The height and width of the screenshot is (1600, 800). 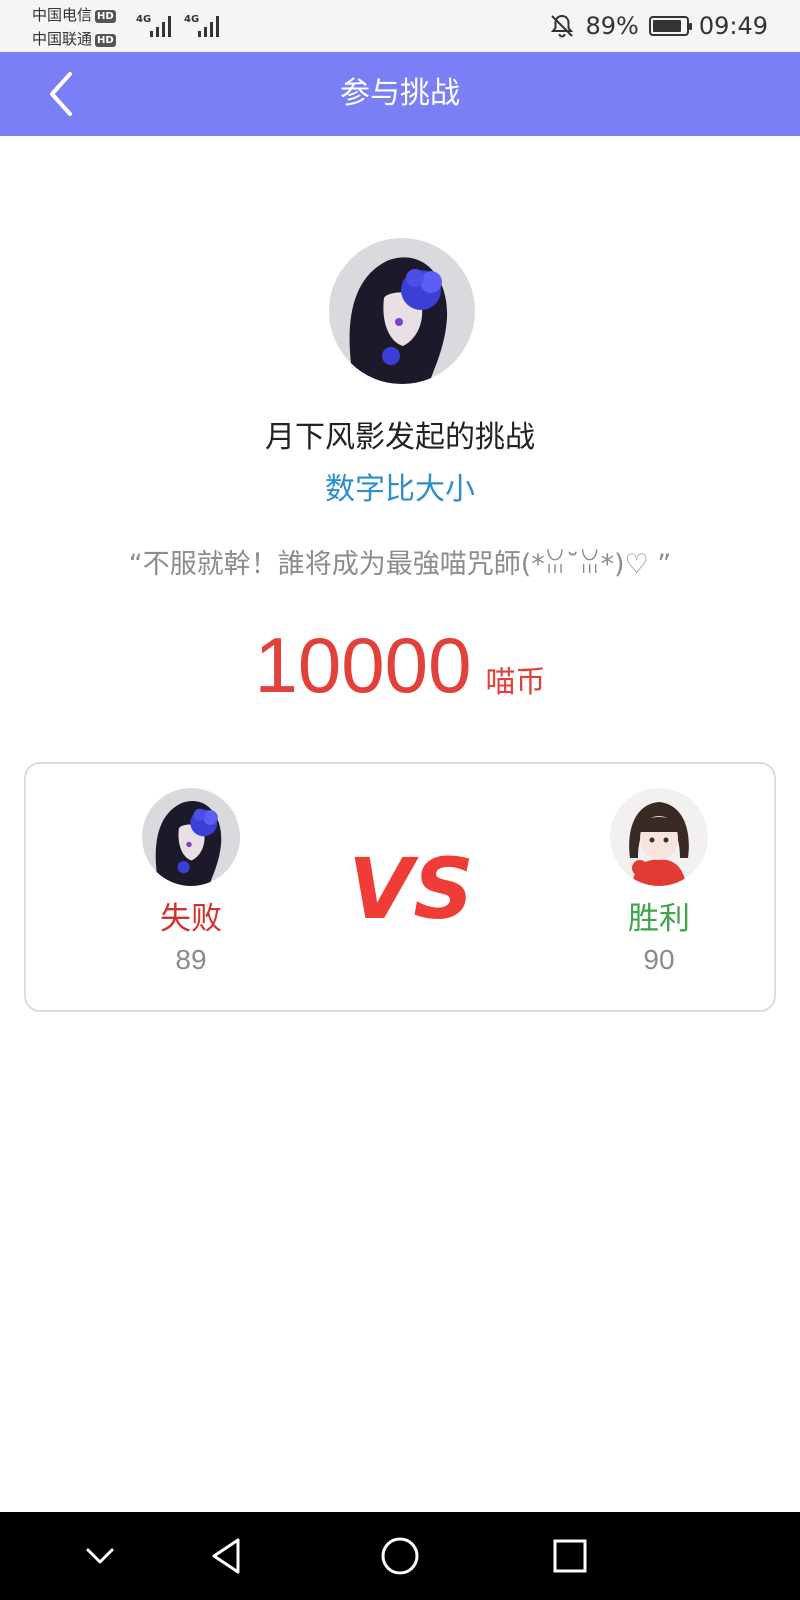 I want to click on battle-card: 失败 89 VS 胜利 90, so click(x=400, y=887).